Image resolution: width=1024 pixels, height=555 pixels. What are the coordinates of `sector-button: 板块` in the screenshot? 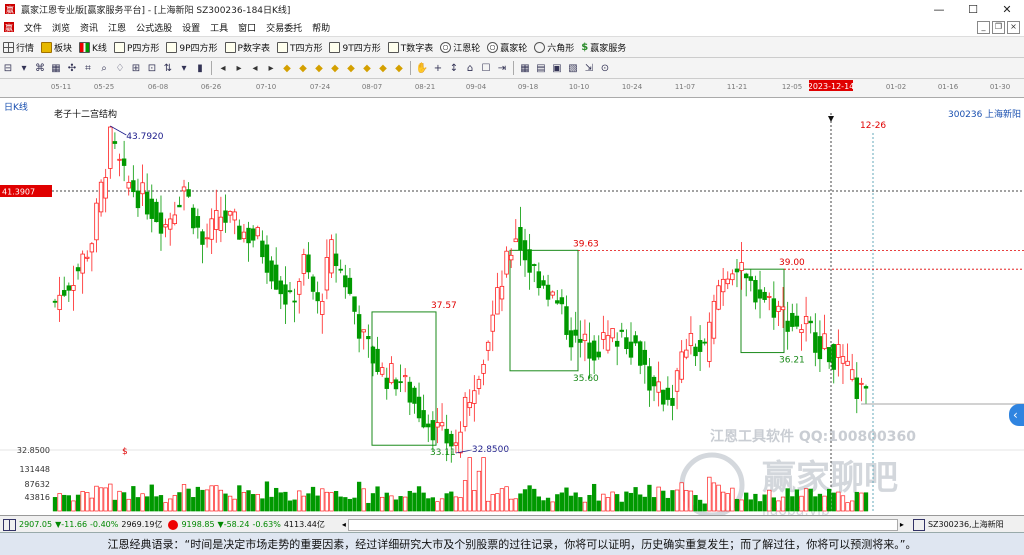 It's located at (57, 47).